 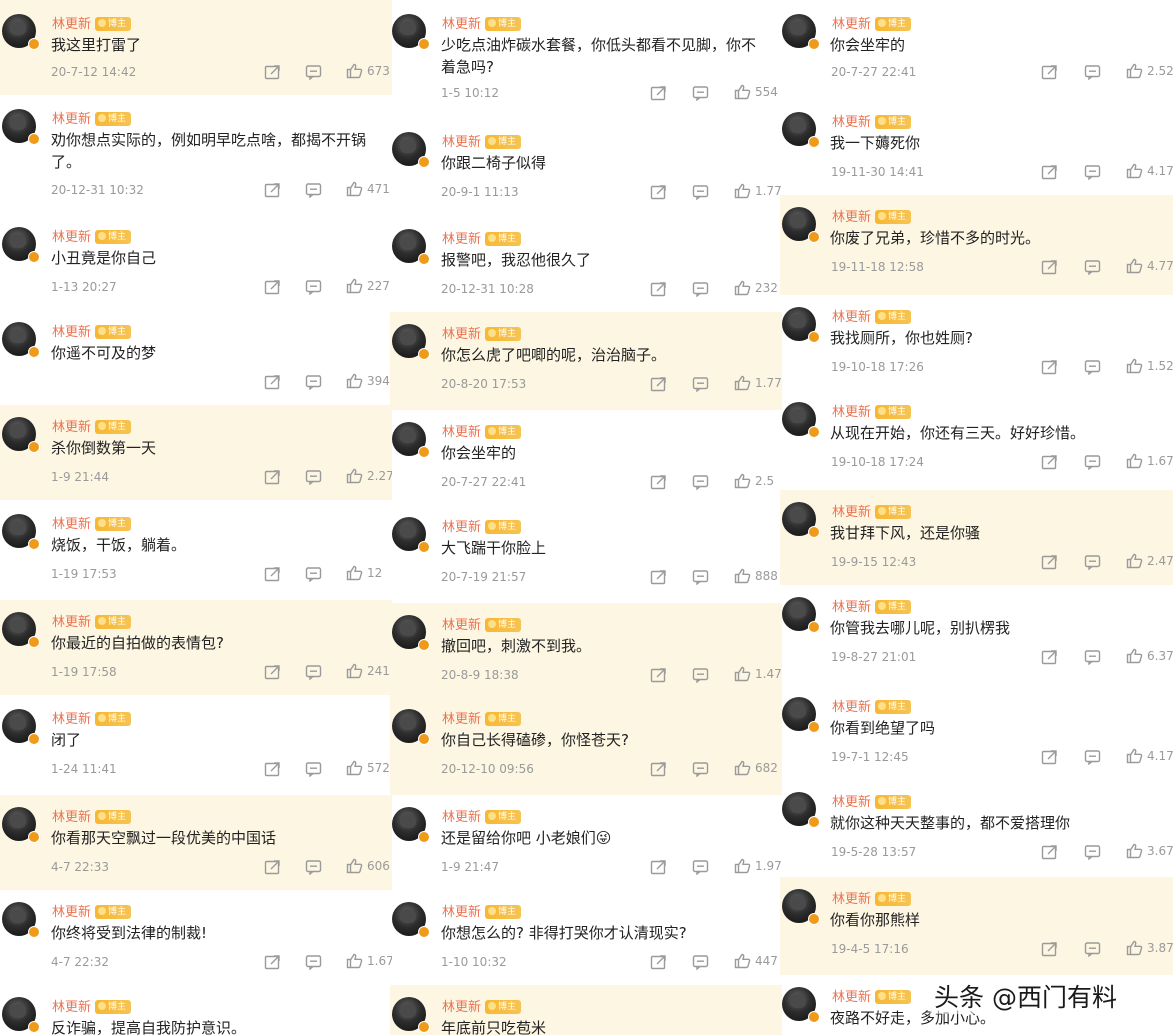 What do you see at coordinates (368, 189) in the screenshot?
I see `like-button: 471` at bounding box center [368, 189].